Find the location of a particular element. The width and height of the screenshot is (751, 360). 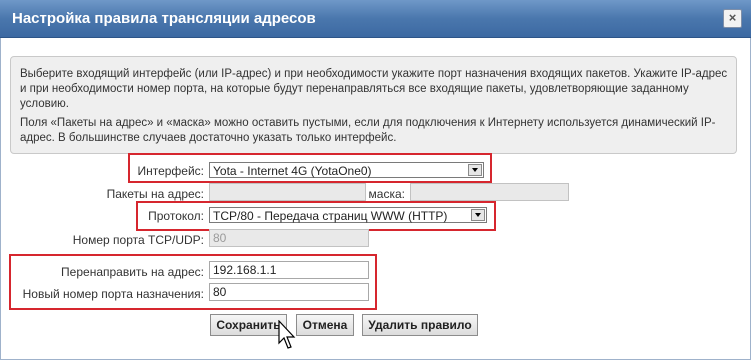

close-icon: × is located at coordinates (732, 18).